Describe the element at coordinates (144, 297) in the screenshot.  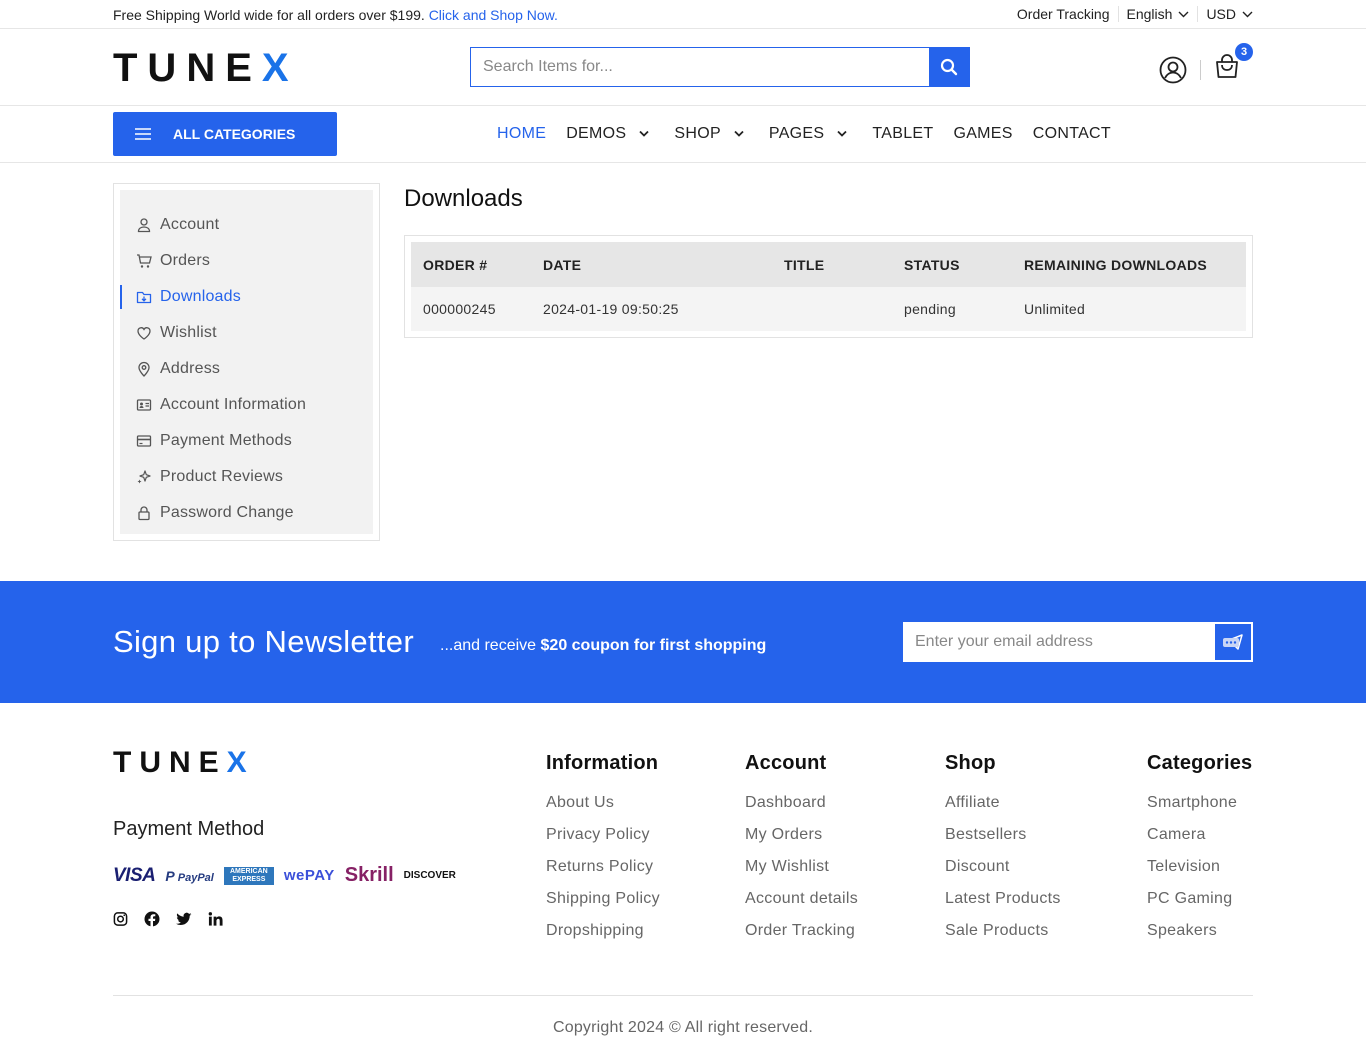
I see `download-folder-icon` at that location.